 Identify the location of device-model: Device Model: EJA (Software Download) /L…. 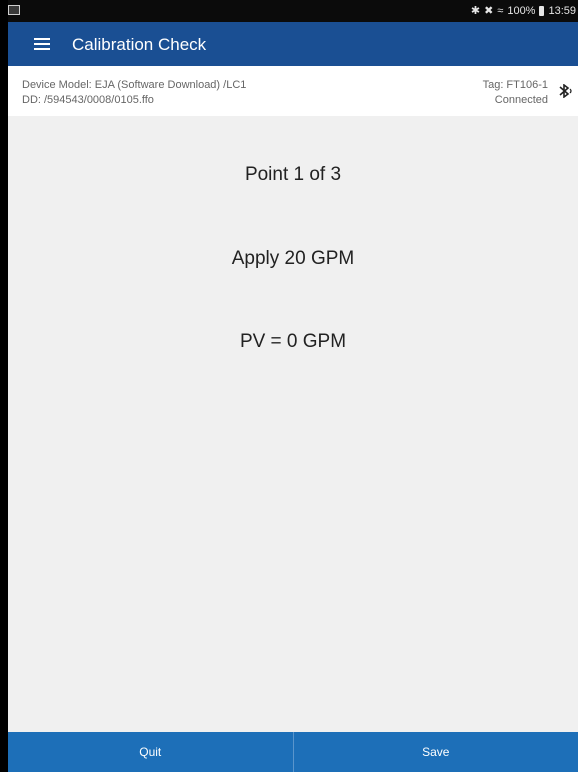
(134, 85).